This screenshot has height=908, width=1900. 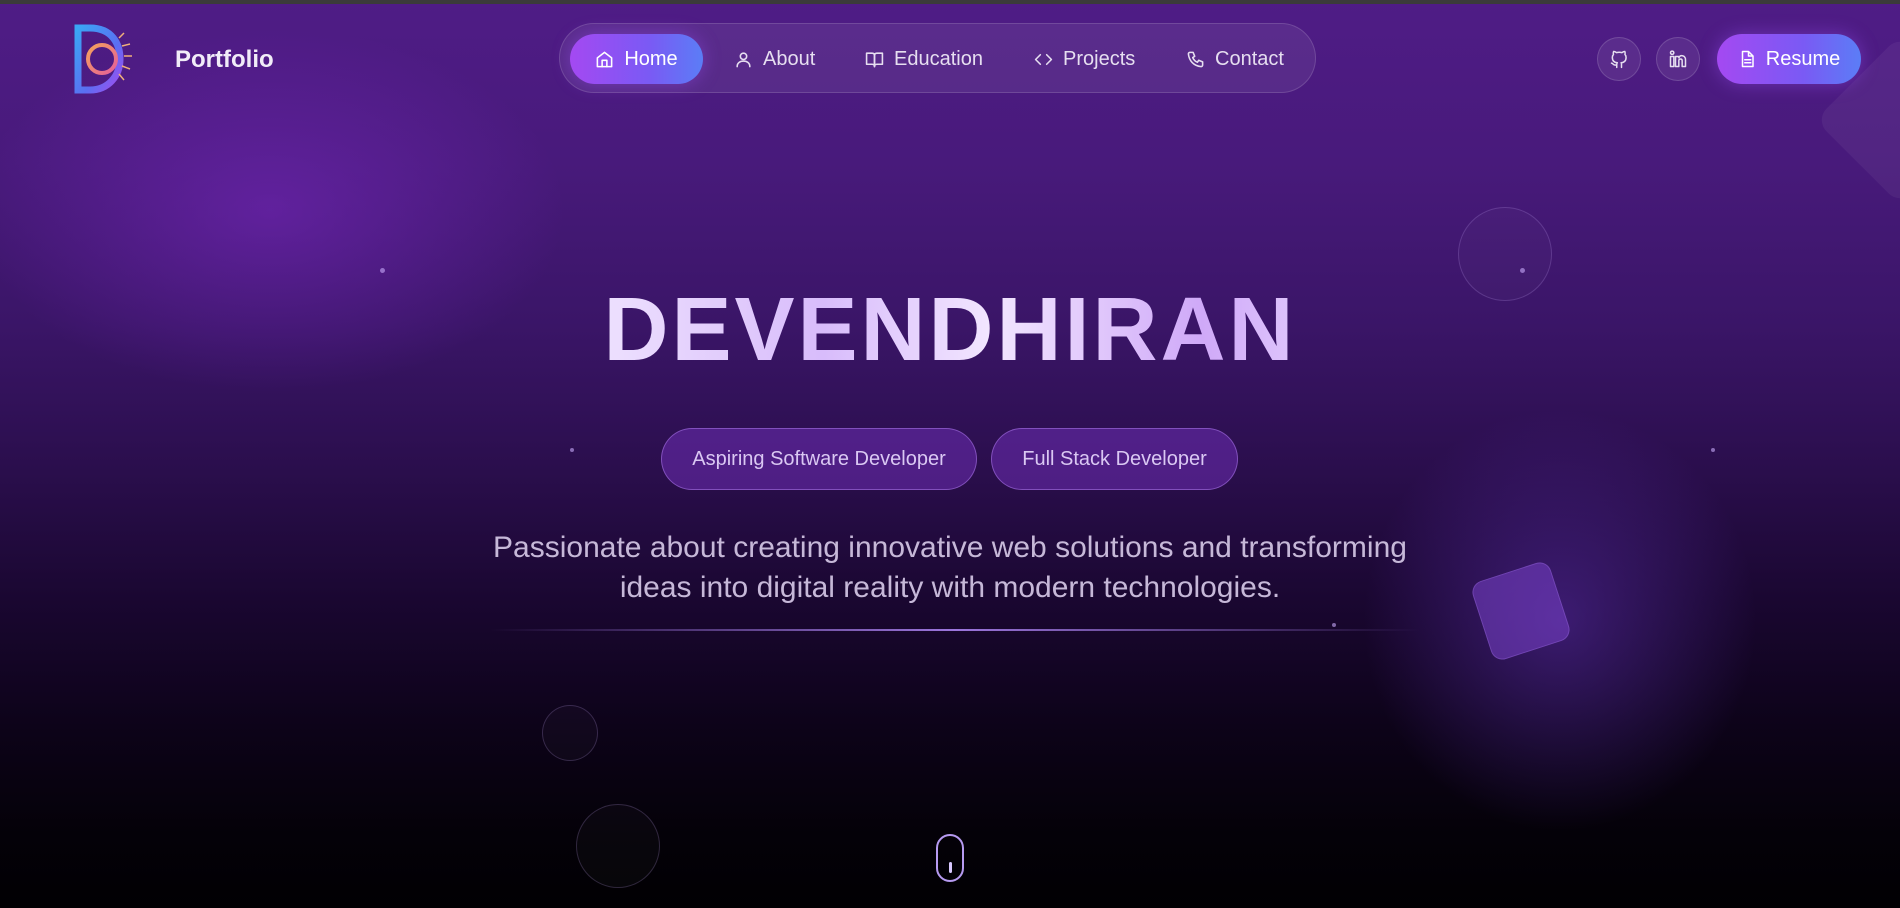 I want to click on browser-top-border, so click(x=950, y=2).